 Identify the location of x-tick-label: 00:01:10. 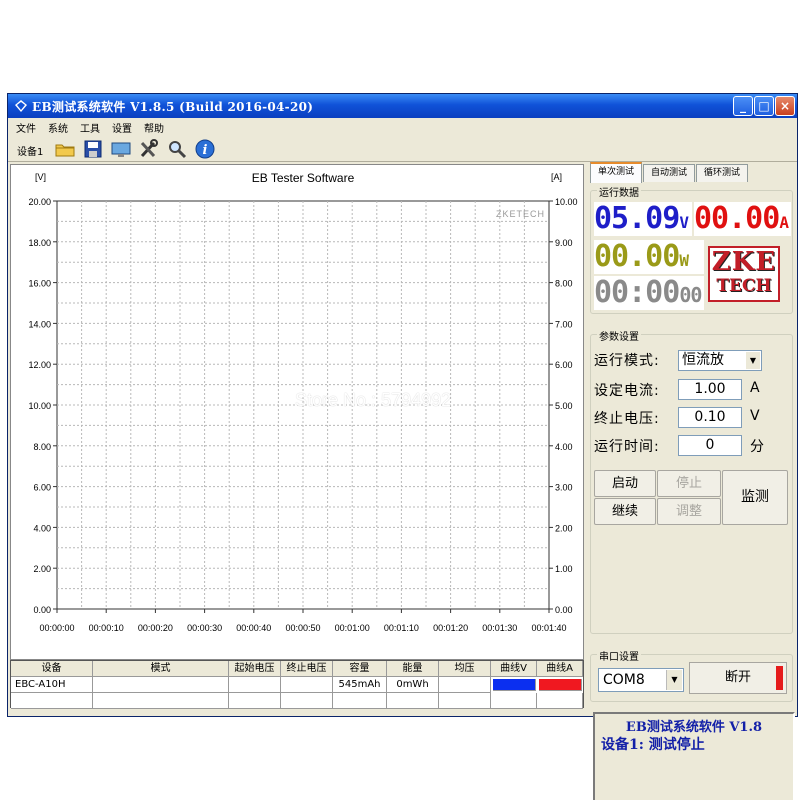
(401, 628).